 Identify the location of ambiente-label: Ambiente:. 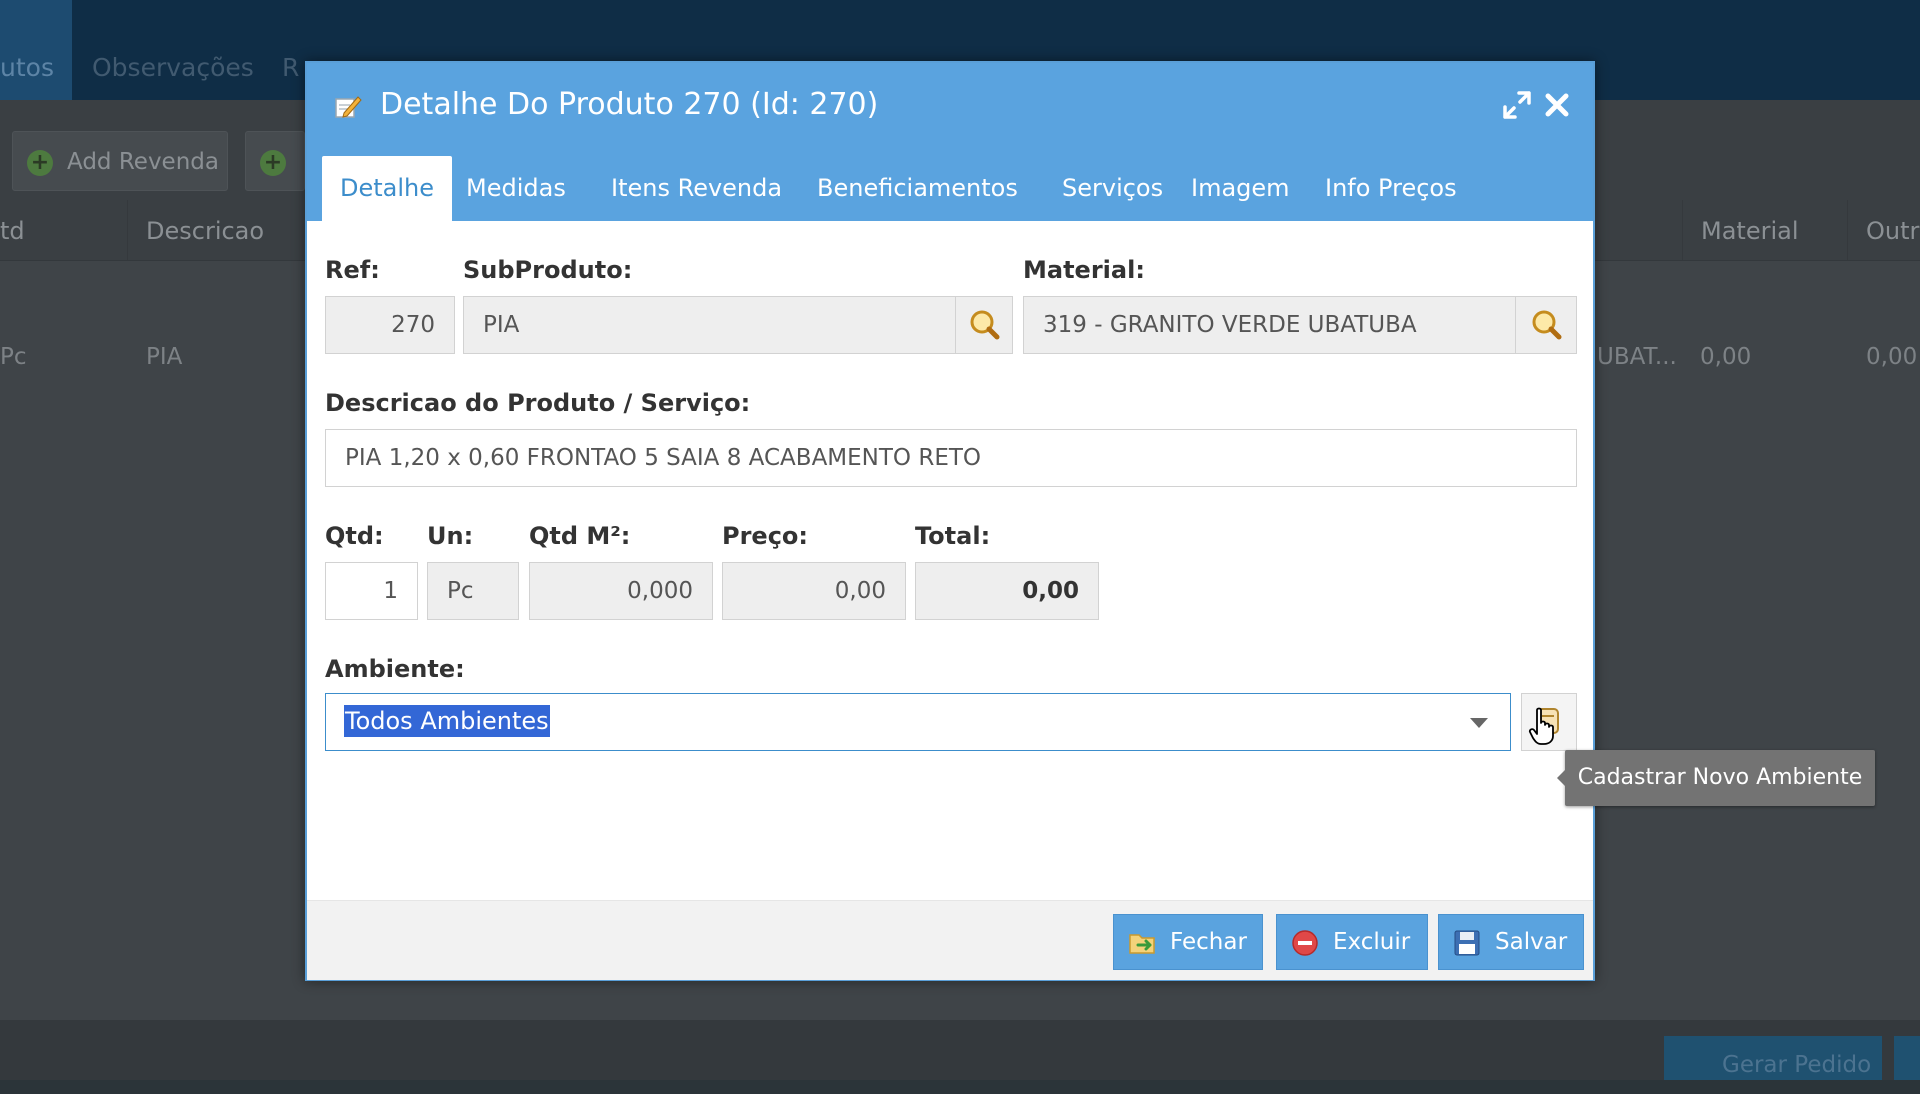
(395, 669).